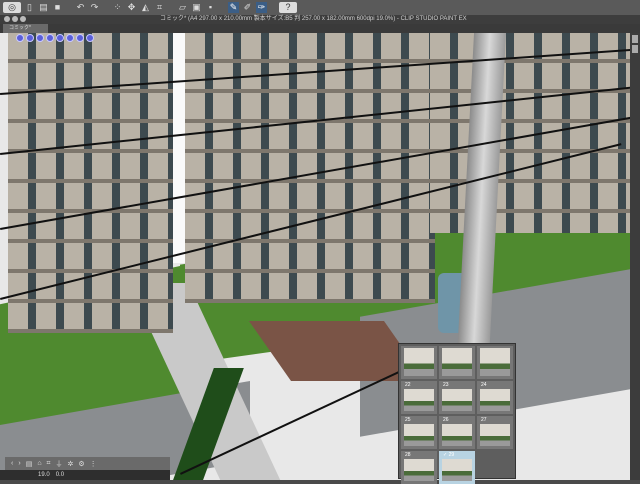  I want to click on rotate-object-icon, so click(60, 38).